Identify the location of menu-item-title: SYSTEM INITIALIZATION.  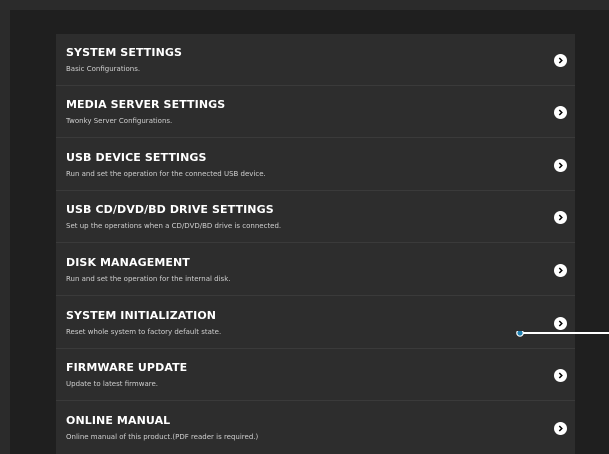
(141, 315).